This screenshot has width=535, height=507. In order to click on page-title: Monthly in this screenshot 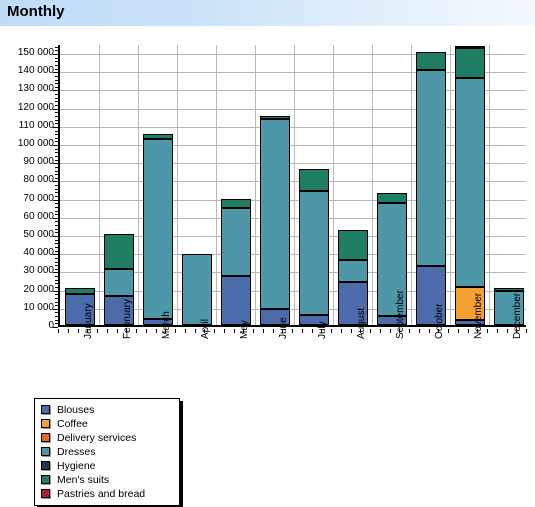, I will do `click(36, 11)`.